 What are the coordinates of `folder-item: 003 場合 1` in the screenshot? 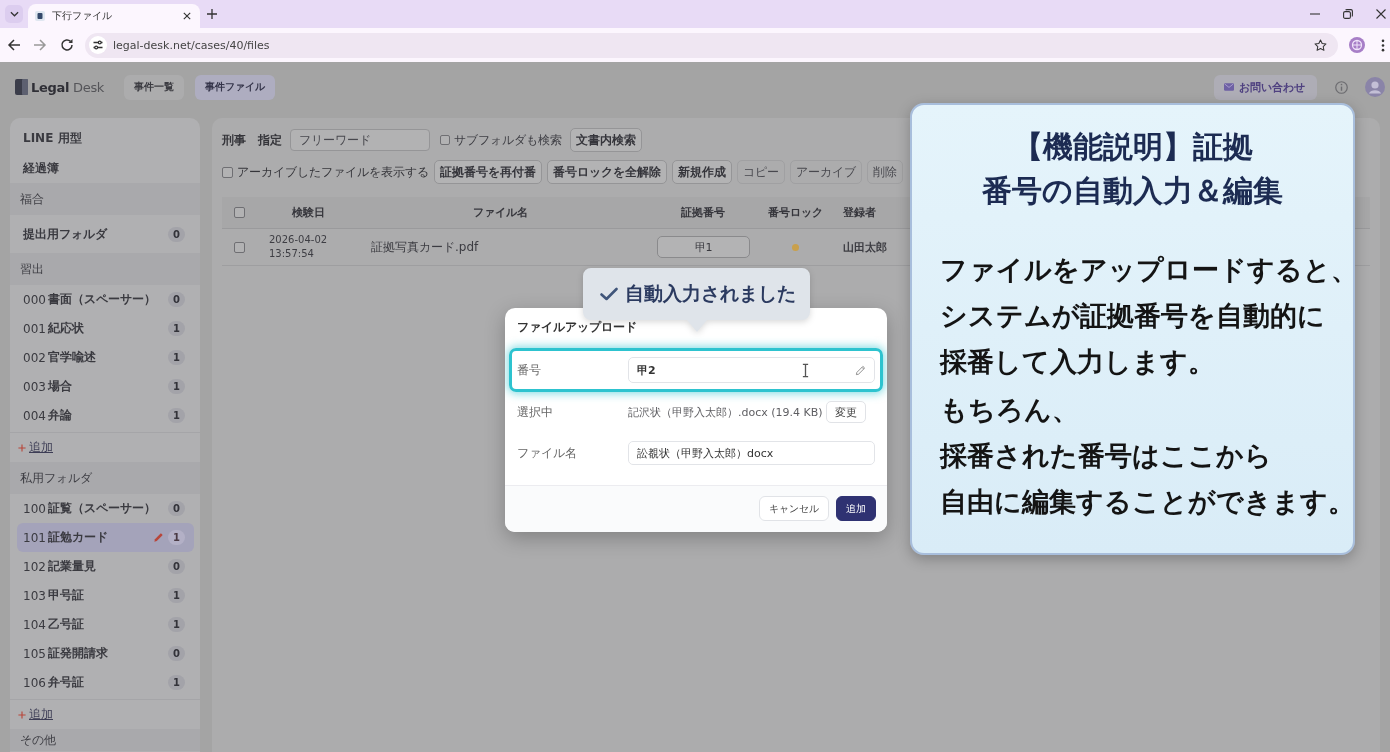 It's located at (102, 386).